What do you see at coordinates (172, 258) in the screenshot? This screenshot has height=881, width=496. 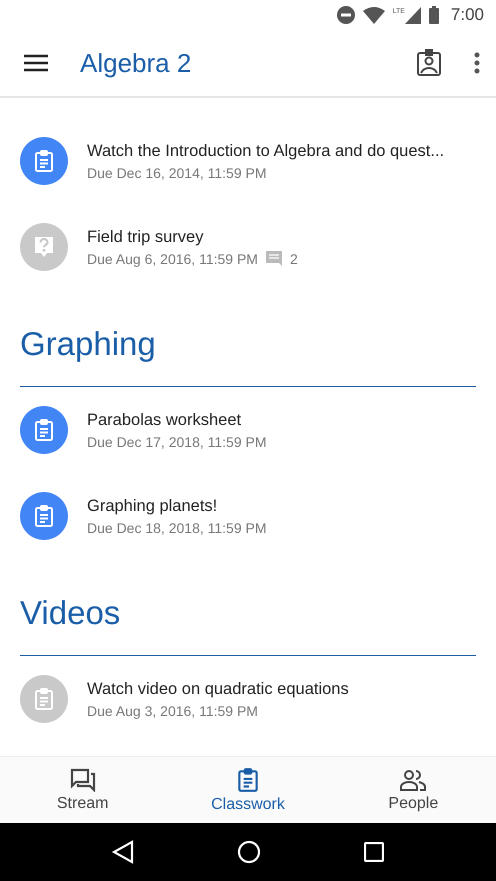 I see `due-date: Due Aug 6, 2016, 11:59 PM` at bounding box center [172, 258].